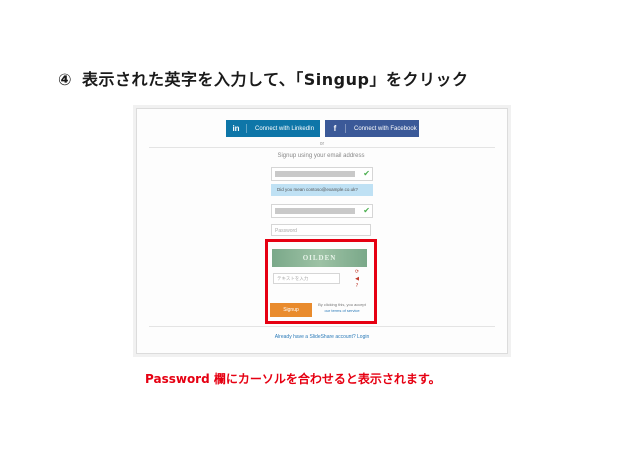 The height and width of the screenshot is (452, 638). I want to click on connect-linkedin-button: in Connect with LinkedIn, so click(273, 128).